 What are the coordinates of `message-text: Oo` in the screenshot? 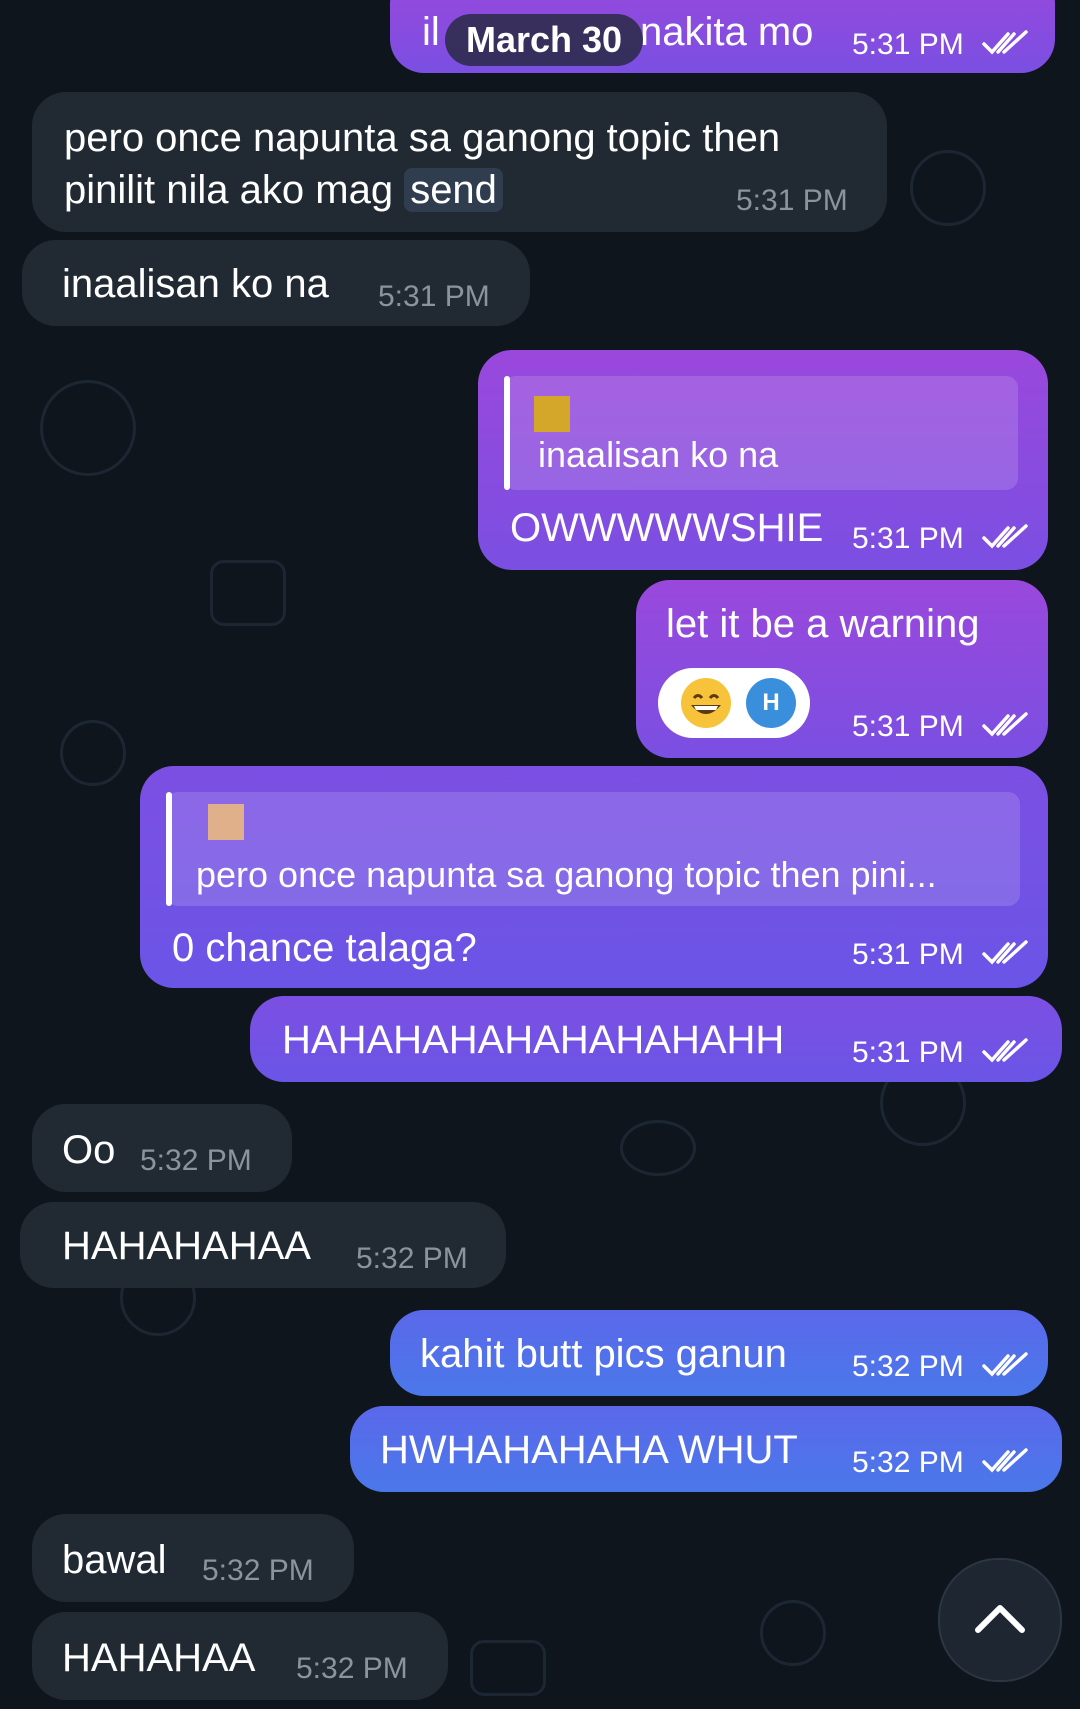 It's located at (89, 1150).